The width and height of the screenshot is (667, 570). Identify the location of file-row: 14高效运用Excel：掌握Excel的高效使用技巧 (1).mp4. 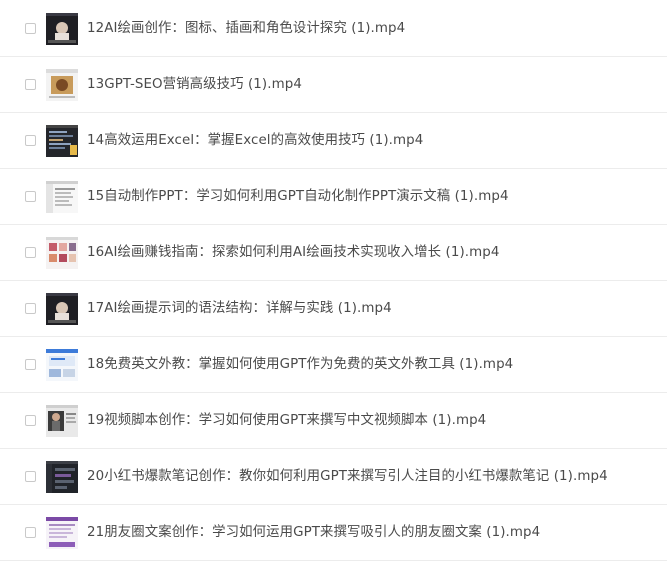
(333, 141).